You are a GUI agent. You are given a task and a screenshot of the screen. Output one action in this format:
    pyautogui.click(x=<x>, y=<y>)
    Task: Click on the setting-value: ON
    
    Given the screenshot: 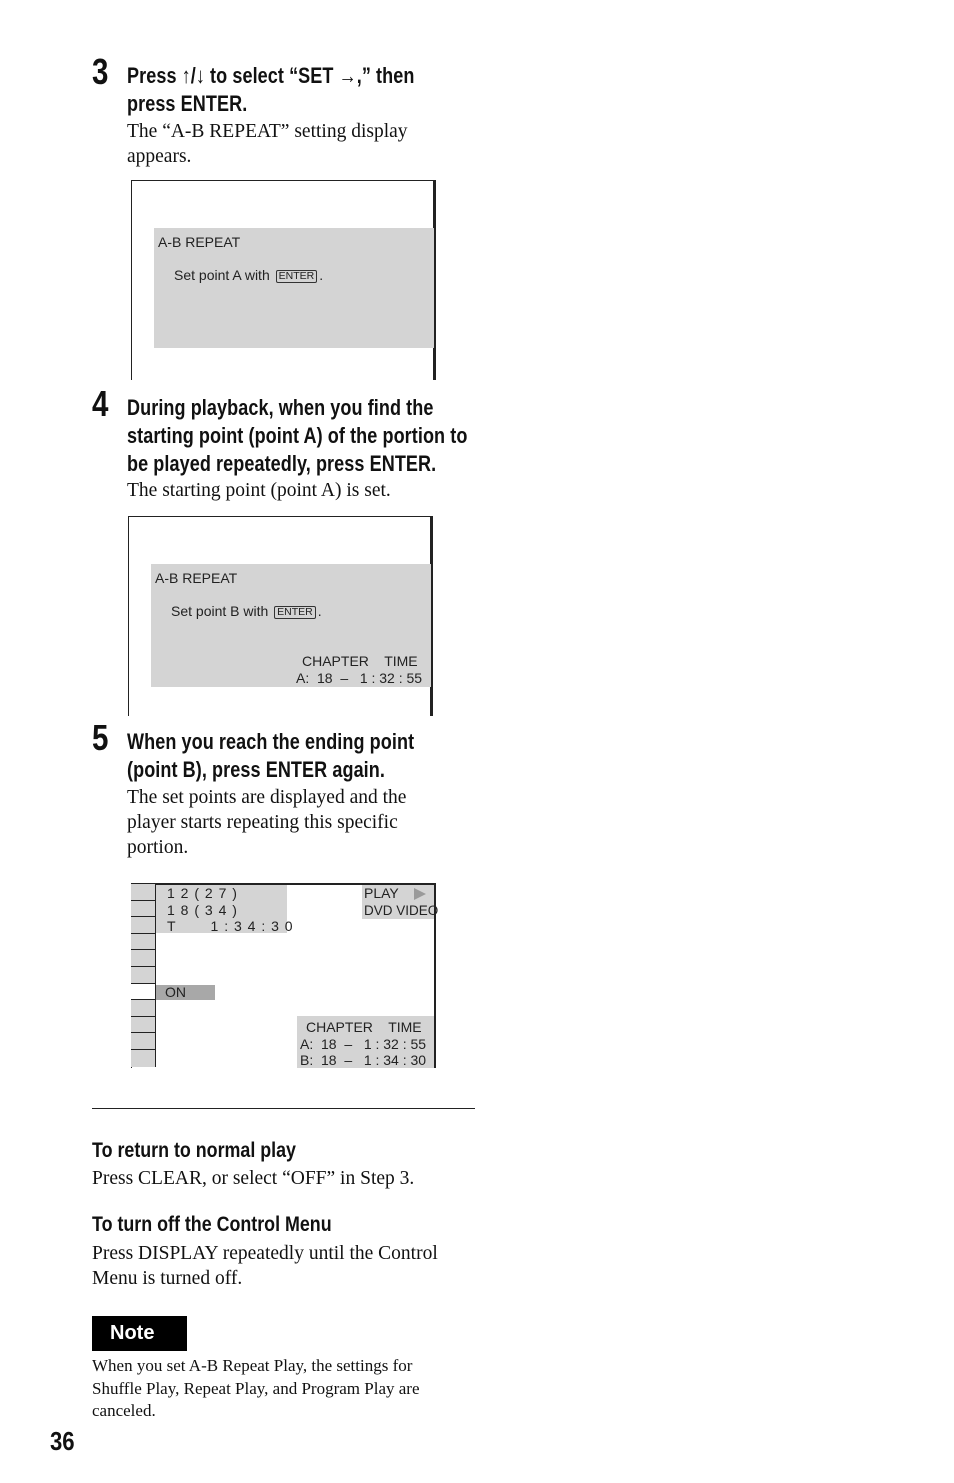 What is the action you would take?
    pyautogui.click(x=175, y=992)
    